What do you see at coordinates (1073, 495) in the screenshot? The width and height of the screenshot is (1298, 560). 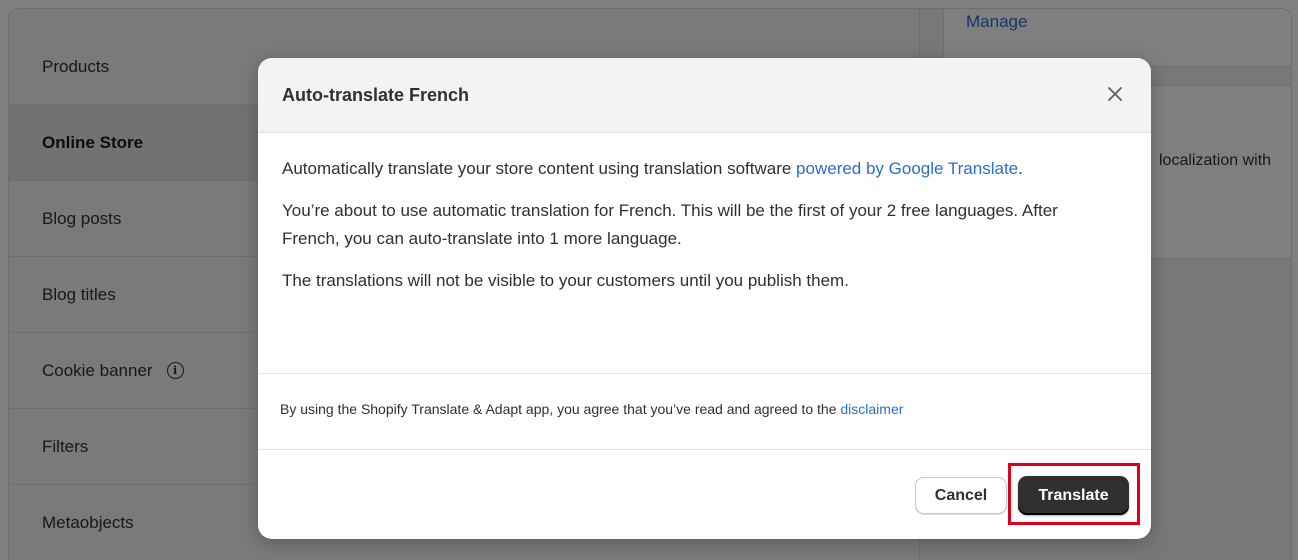 I see `translate-button: Translate` at bounding box center [1073, 495].